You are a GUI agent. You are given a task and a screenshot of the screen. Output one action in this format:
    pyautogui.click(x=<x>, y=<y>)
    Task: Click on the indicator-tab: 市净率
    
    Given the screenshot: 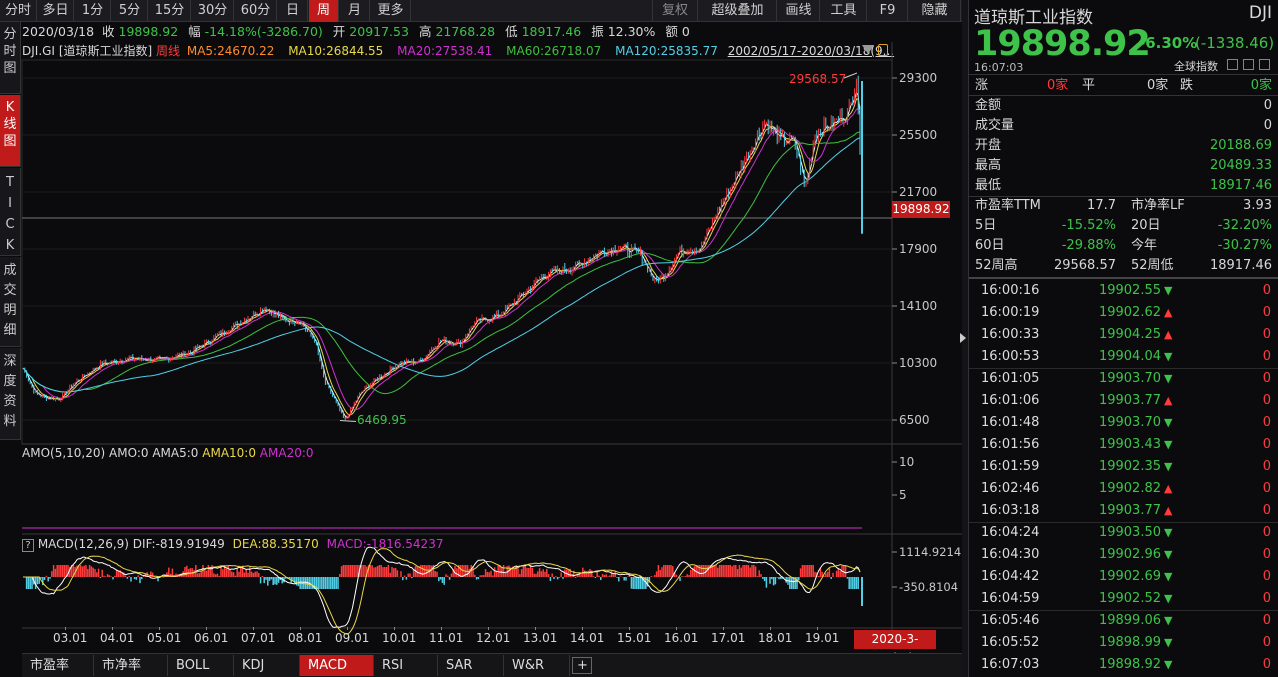 What is the action you would take?
    pyautogui.click(x=131, y=665)
    